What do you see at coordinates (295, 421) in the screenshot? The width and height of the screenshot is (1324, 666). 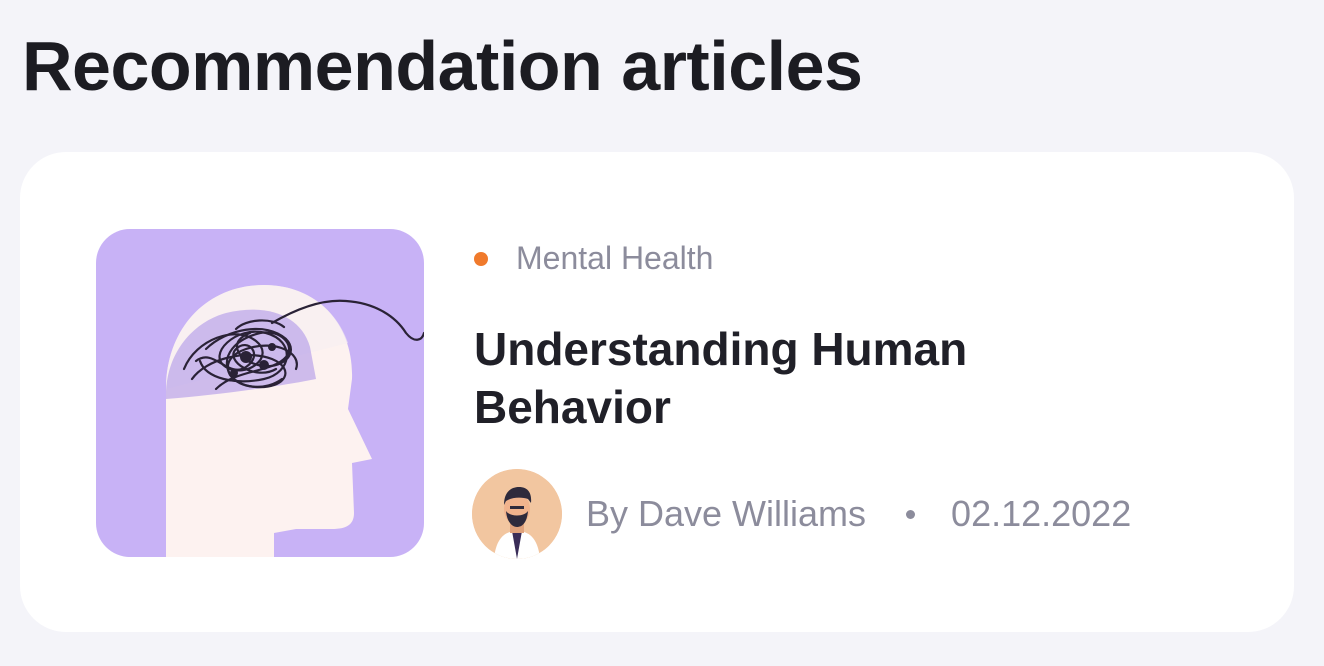 I see `head-with-tangled-thoughts-illustration` at bounding box center [295, 421].